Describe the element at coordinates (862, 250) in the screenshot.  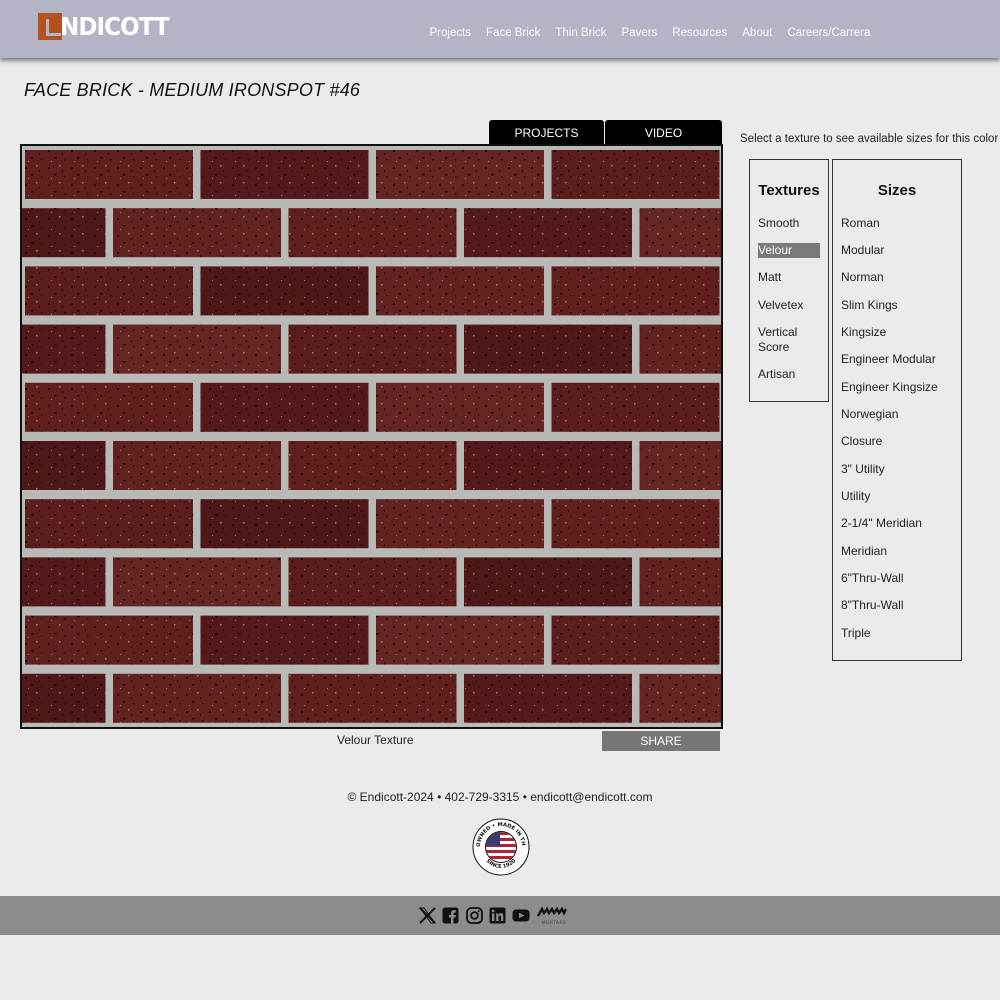
I see `size-option-modular: Modular` at that location.